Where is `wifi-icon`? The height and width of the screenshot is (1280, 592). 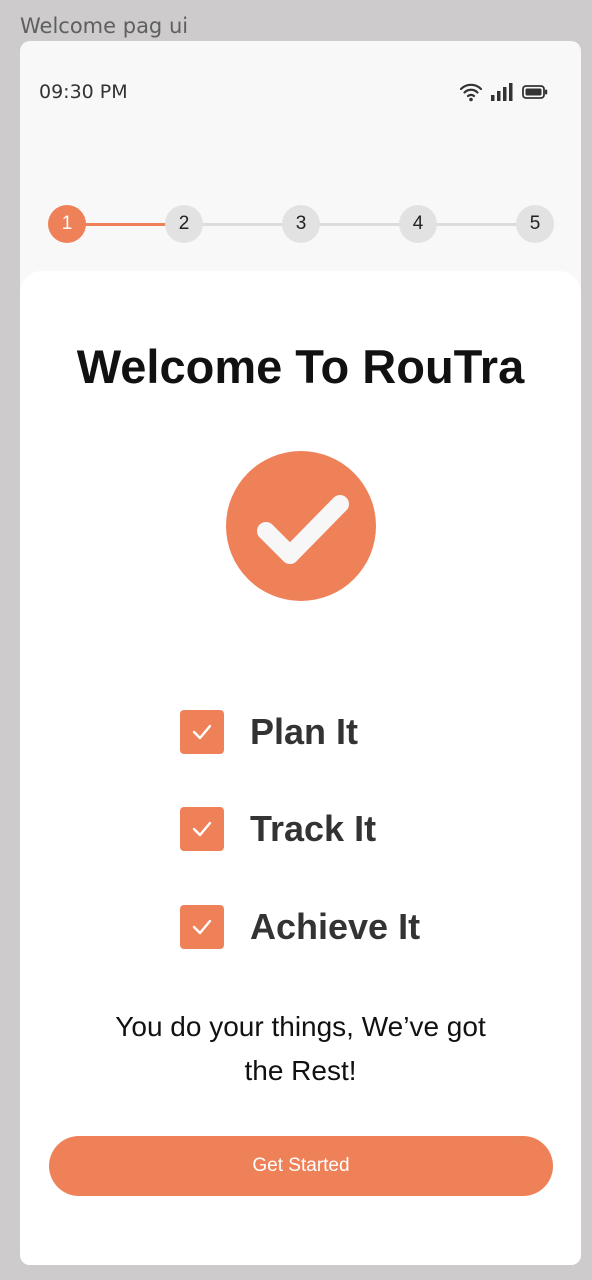 wifi-icon is located at coordinates (471, 92).